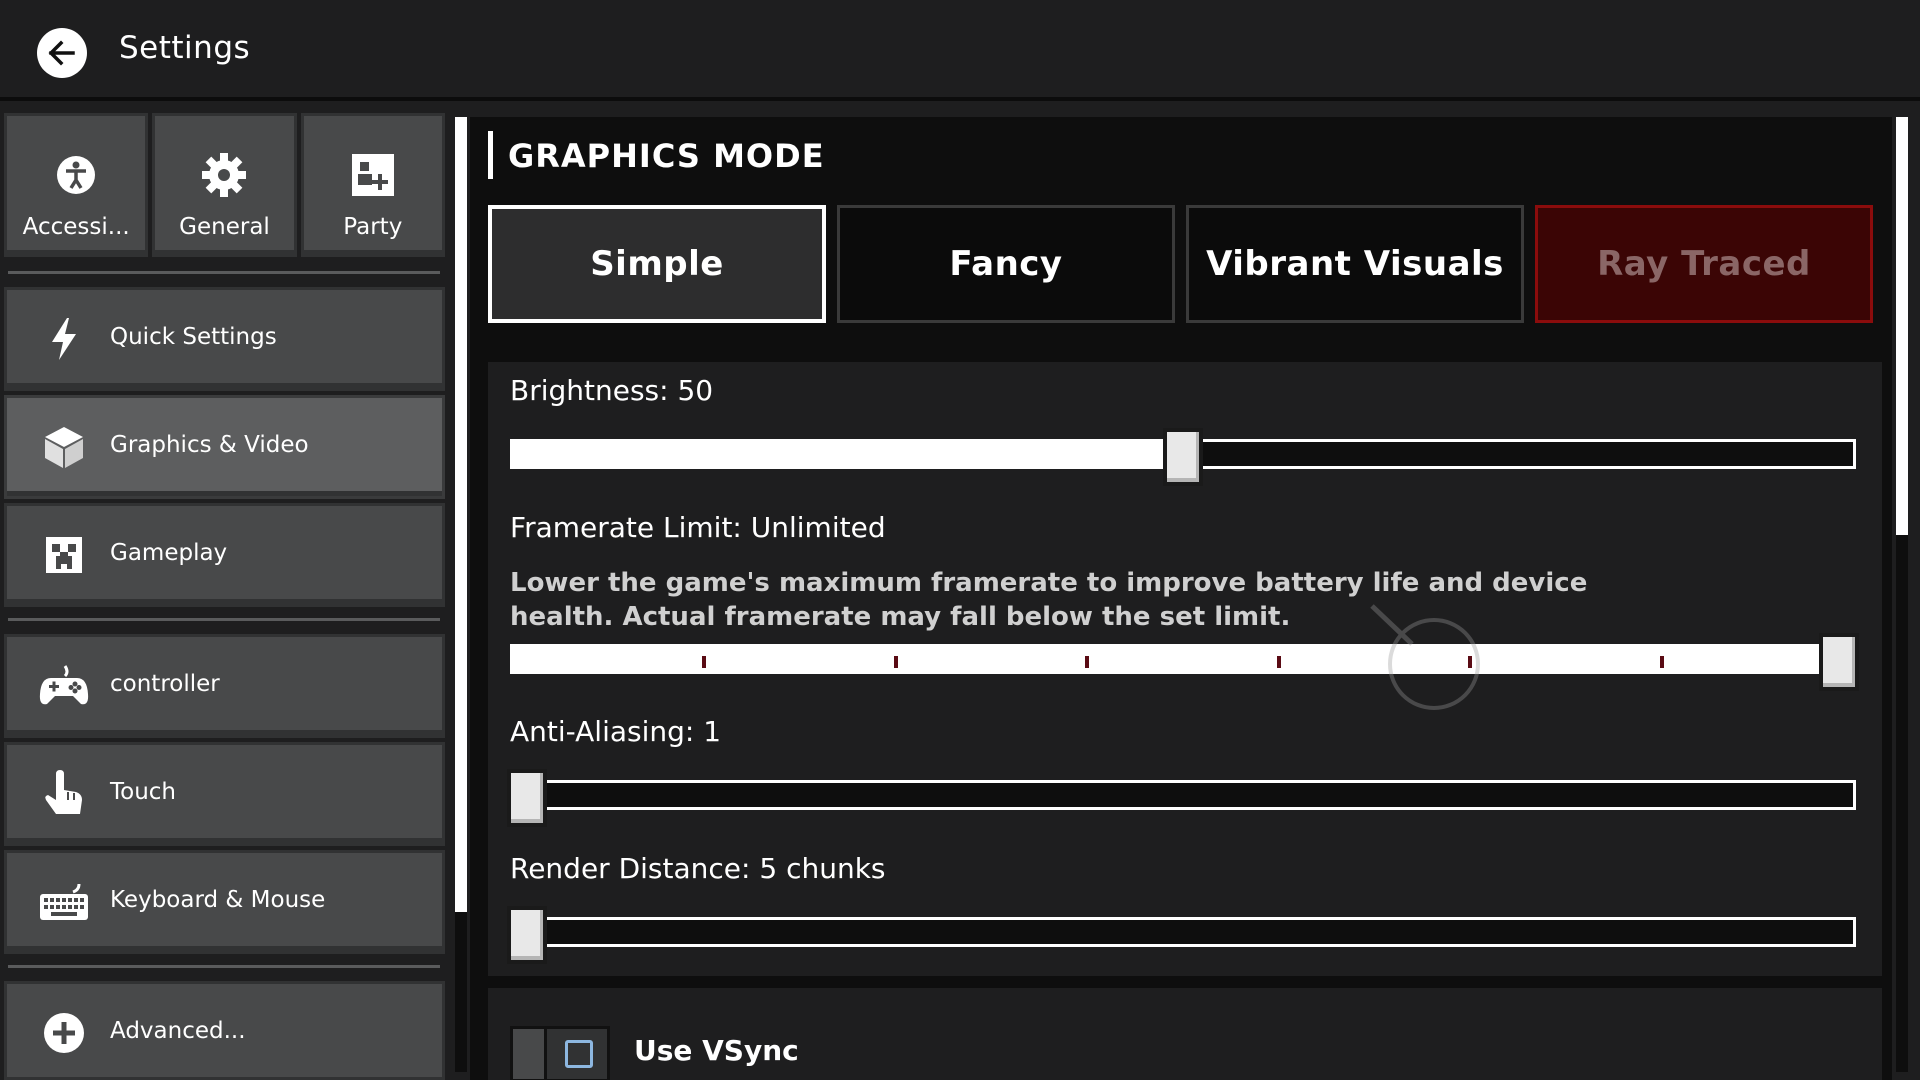 The height and width of the screenshot is (1080, 1920). I want to click on accessibility-icon, so click(76, 175).